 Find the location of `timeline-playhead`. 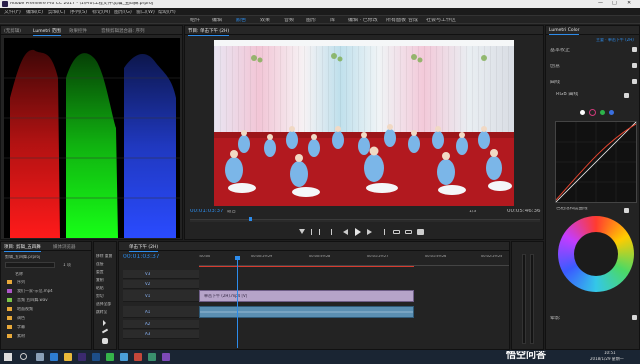

timeline-playhead is located at coordinates (237, 302).